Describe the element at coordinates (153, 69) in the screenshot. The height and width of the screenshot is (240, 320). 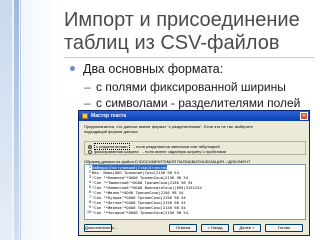
I see `bullet-main-text: Два основных формата:` at that location.